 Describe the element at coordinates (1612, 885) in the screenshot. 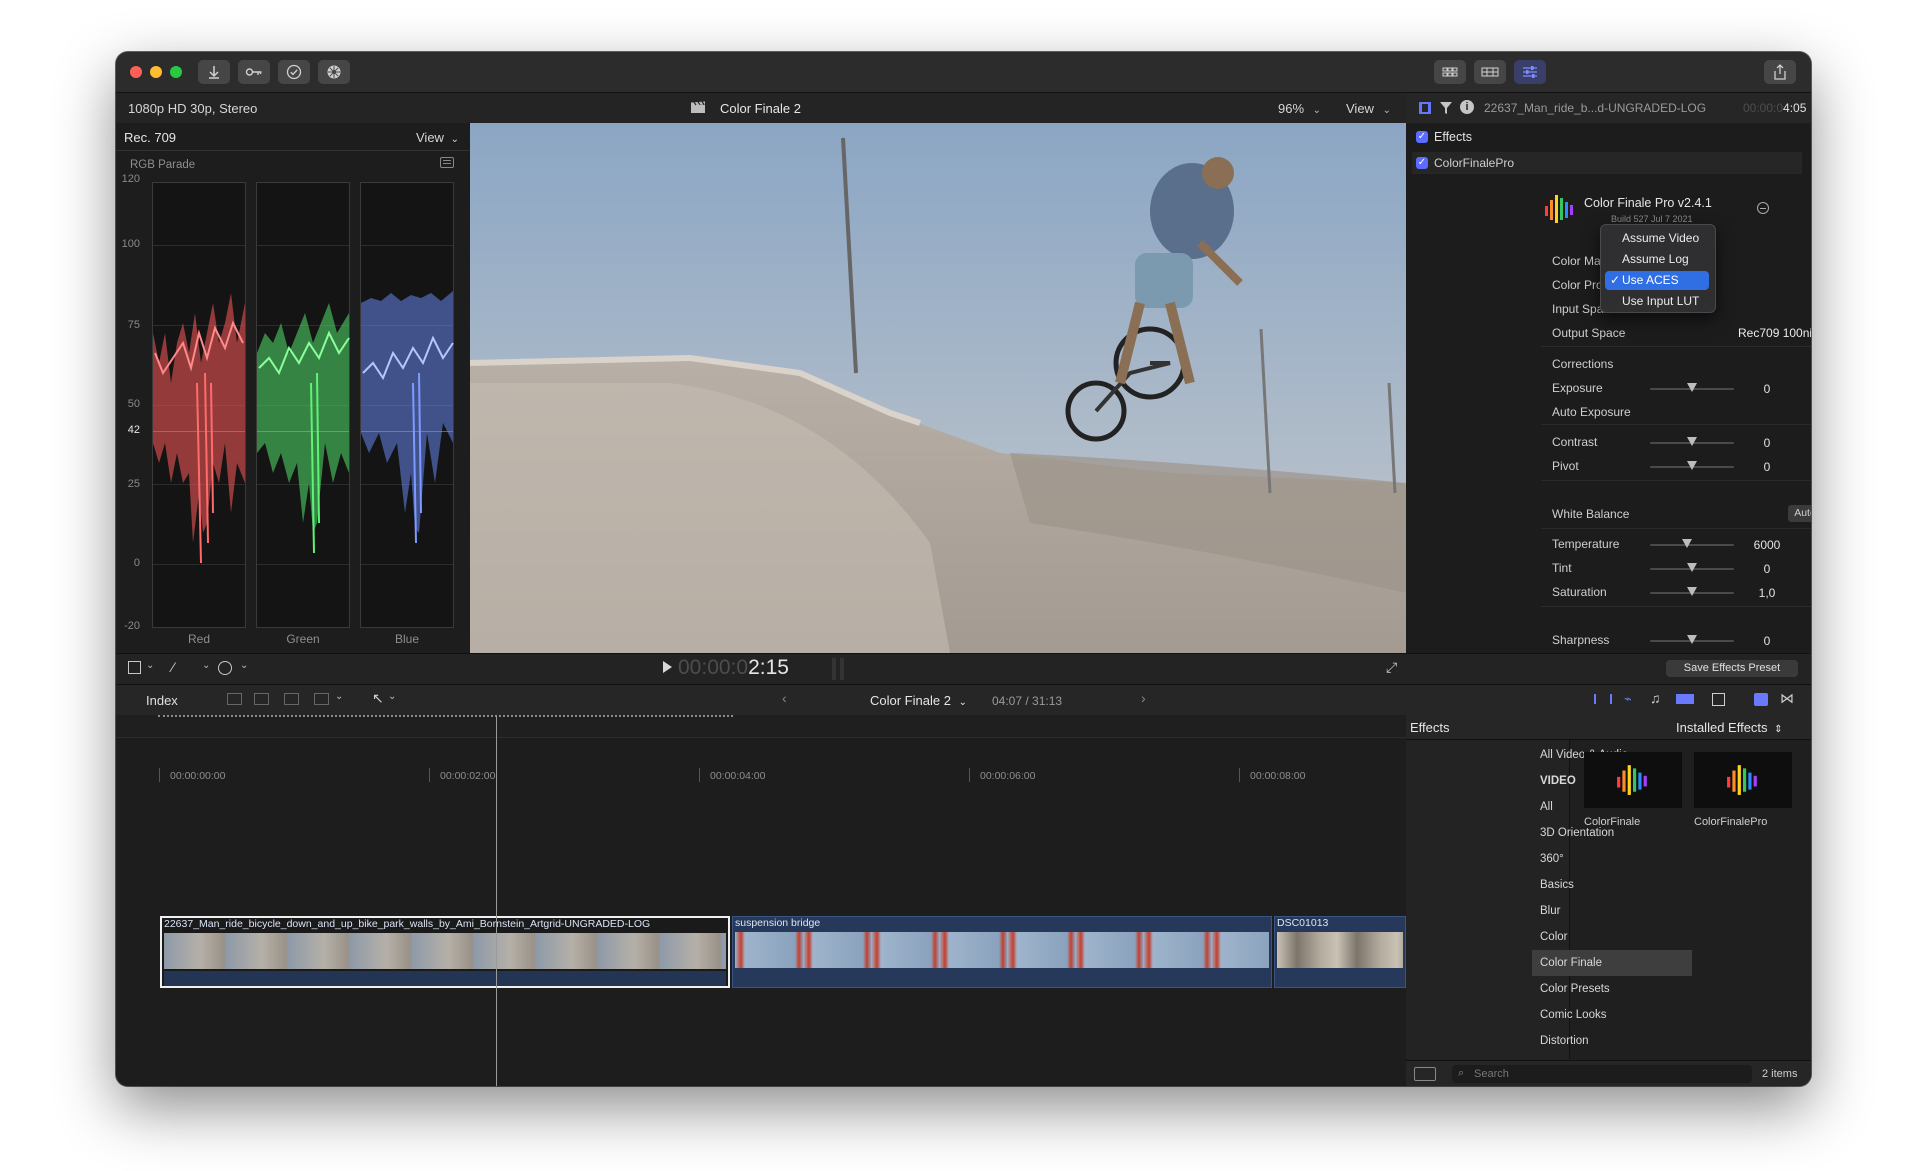

I see `fx-category-basics: Basics` at that location.